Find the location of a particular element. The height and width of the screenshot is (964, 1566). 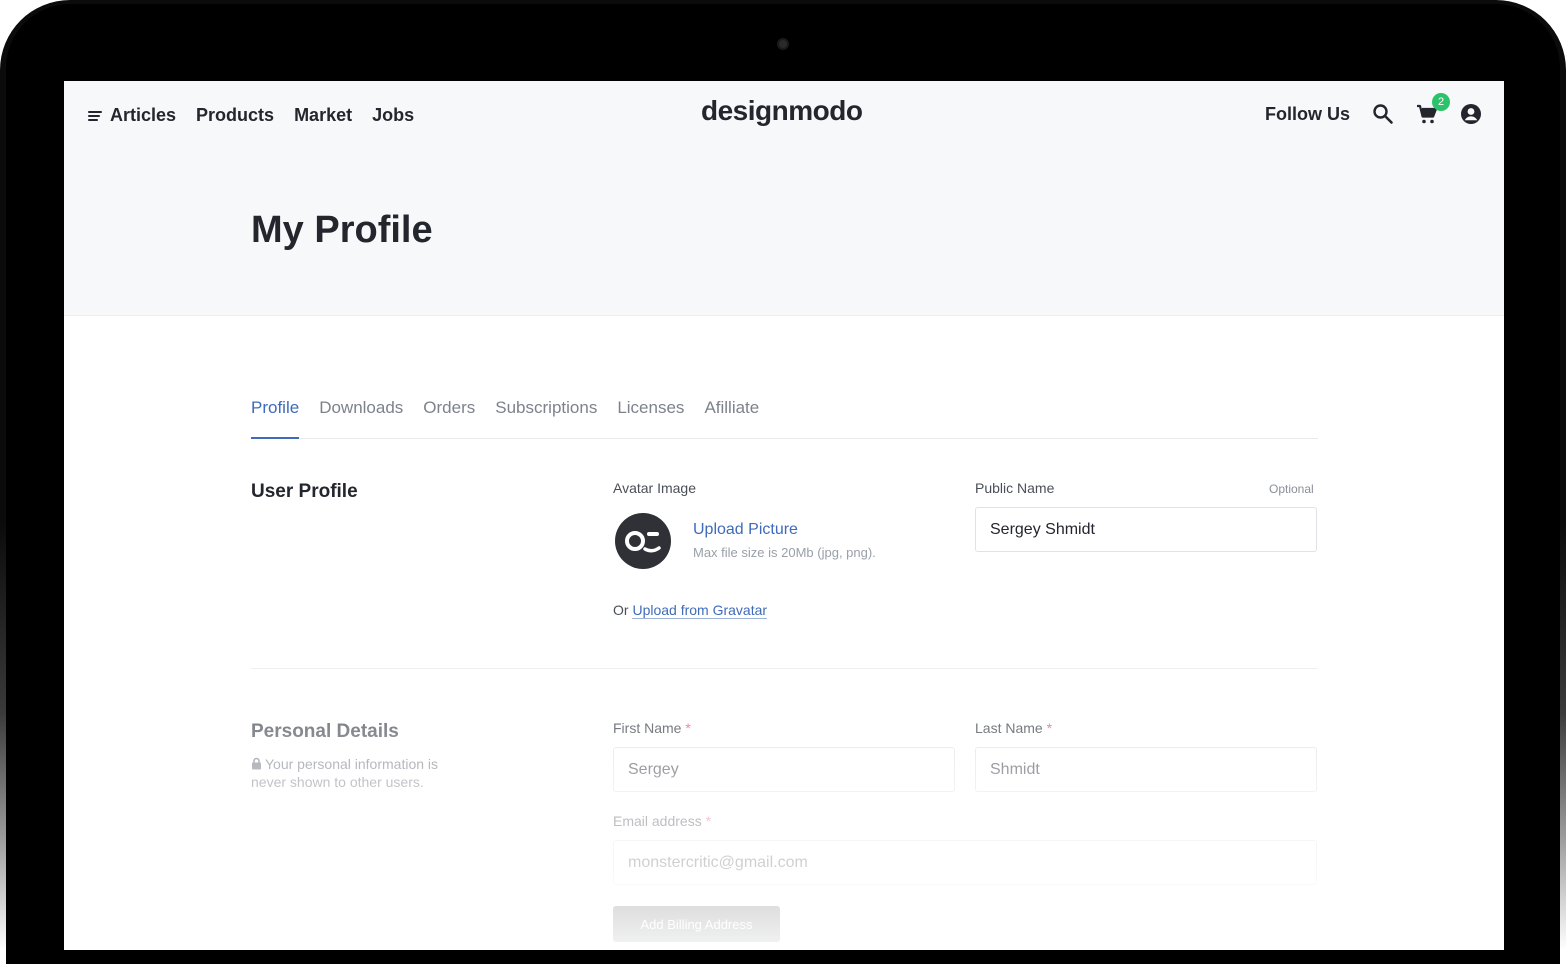

tab-licenses: Licenses is located at coordinates (650, 417).